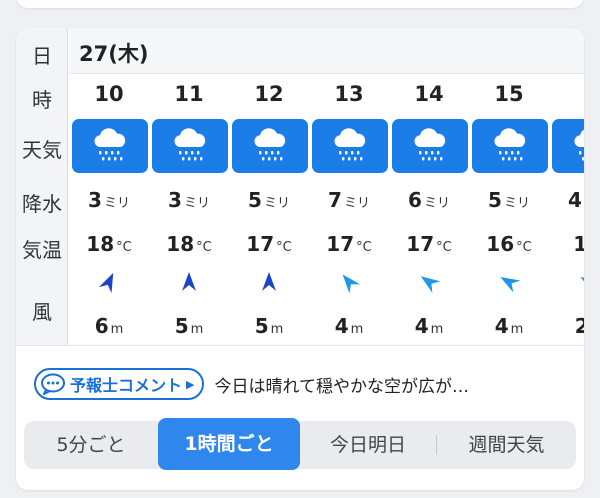 Image resolution: width=600 pixels, height=498 pixels. I want to click on label-hour: 時, so click(42, 100).